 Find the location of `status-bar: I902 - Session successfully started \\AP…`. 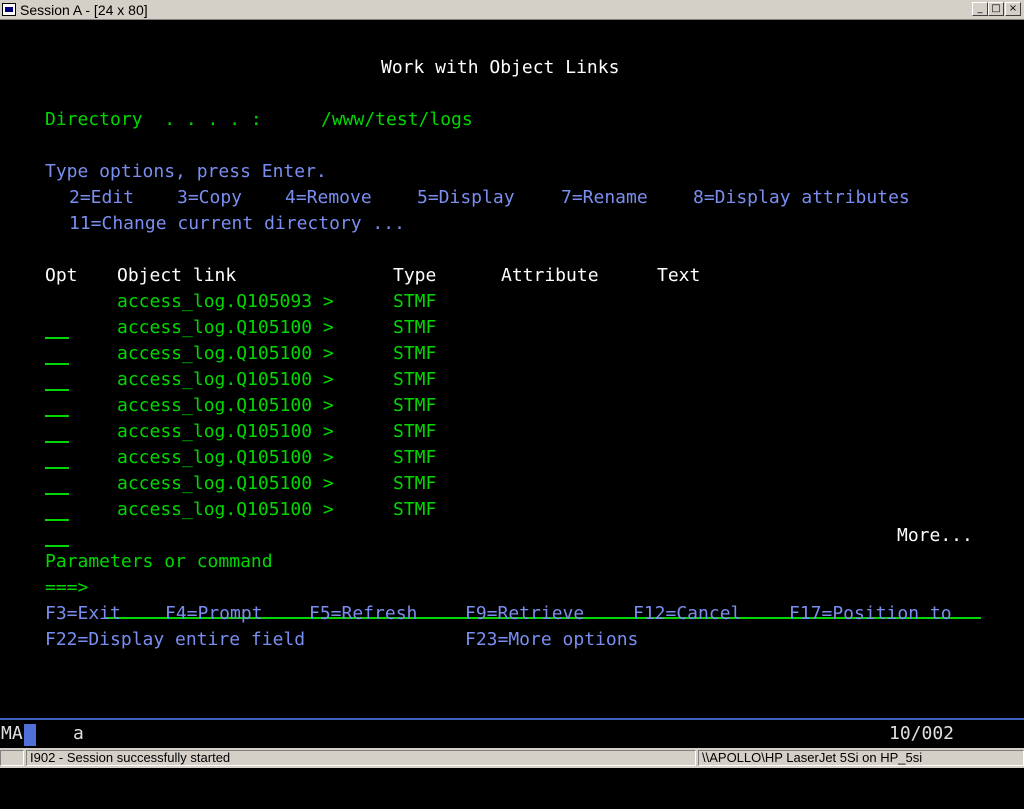

status-bar: I902 - Session successfully started \\AP… is located at coordinates (512, 758).